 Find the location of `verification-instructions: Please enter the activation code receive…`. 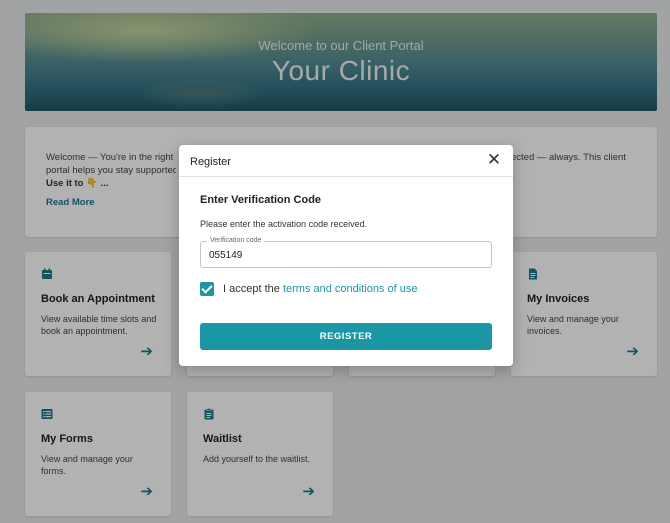

verification-instructions: Please enter the activation code receive… is located at coordinates (284, 224).